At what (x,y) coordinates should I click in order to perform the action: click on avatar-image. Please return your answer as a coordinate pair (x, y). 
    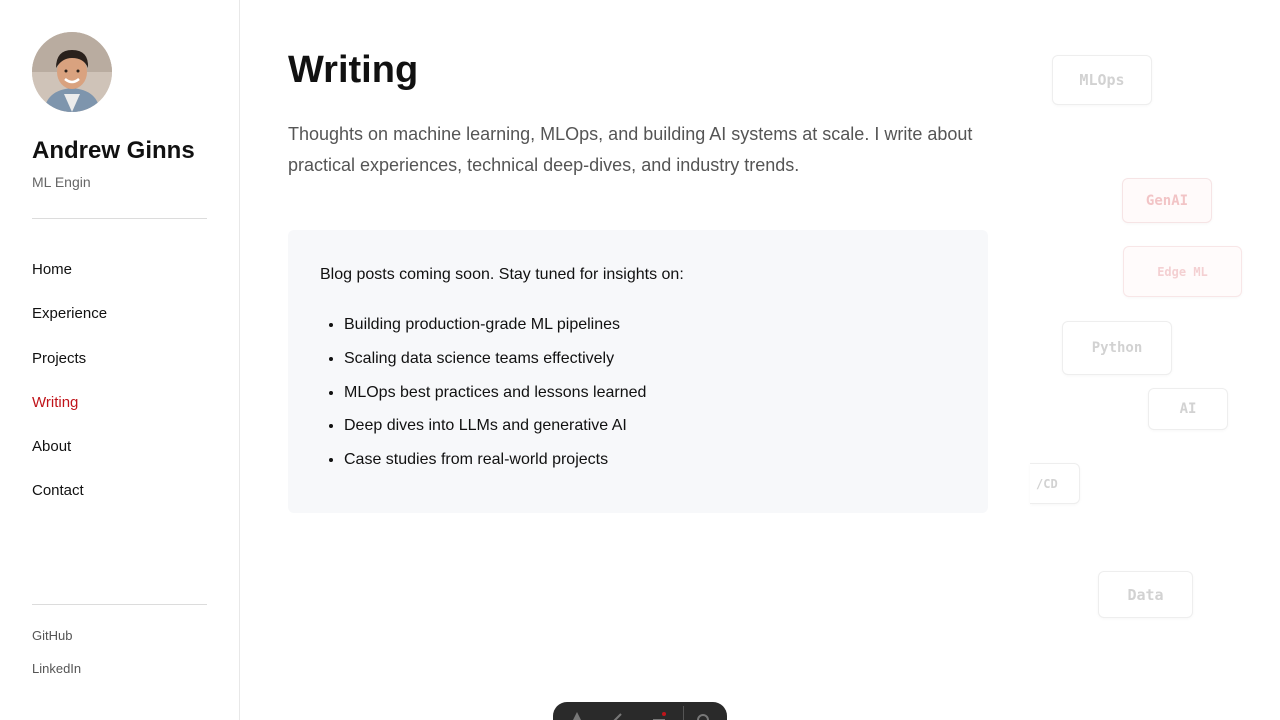
    Looking at the image, I should click on (72, 72).